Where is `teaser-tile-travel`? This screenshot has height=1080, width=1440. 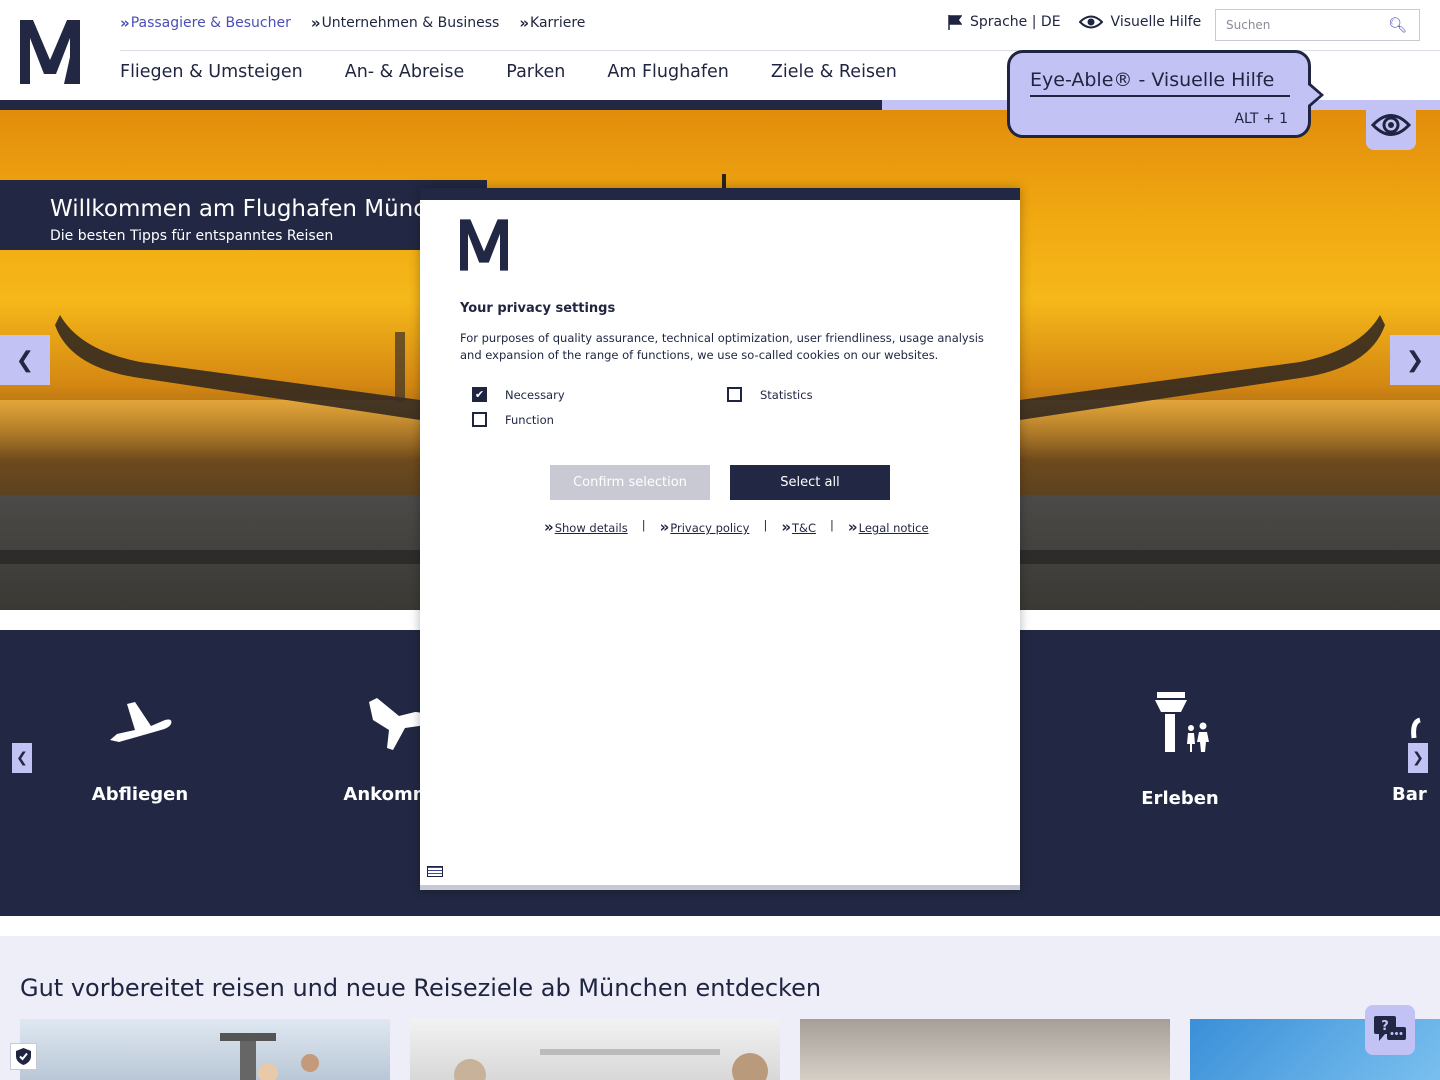 teaser-tile-travel is located at coordinates (205, 1049).